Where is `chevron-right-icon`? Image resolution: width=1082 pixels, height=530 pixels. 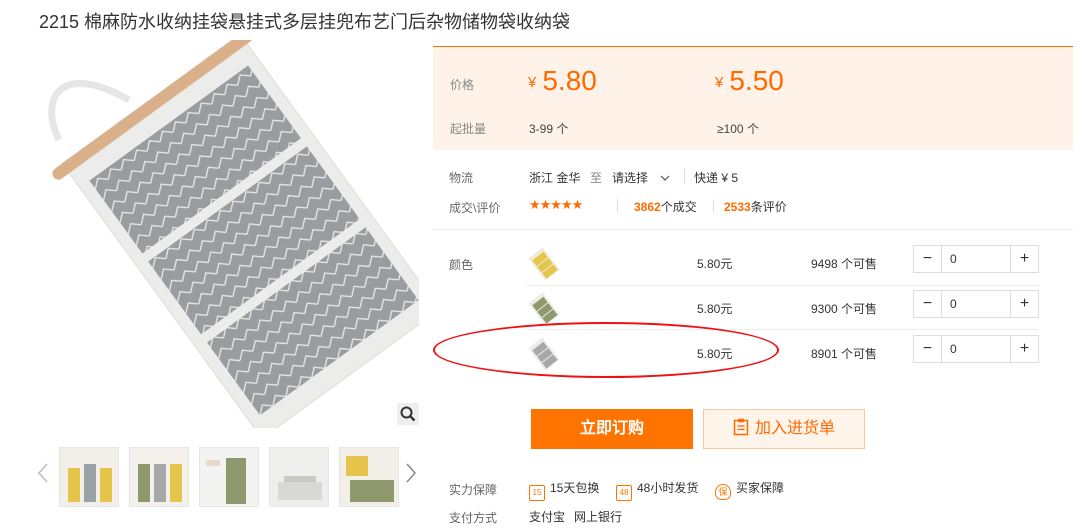 chevron-right-icon is located at coordinates (411, 473).